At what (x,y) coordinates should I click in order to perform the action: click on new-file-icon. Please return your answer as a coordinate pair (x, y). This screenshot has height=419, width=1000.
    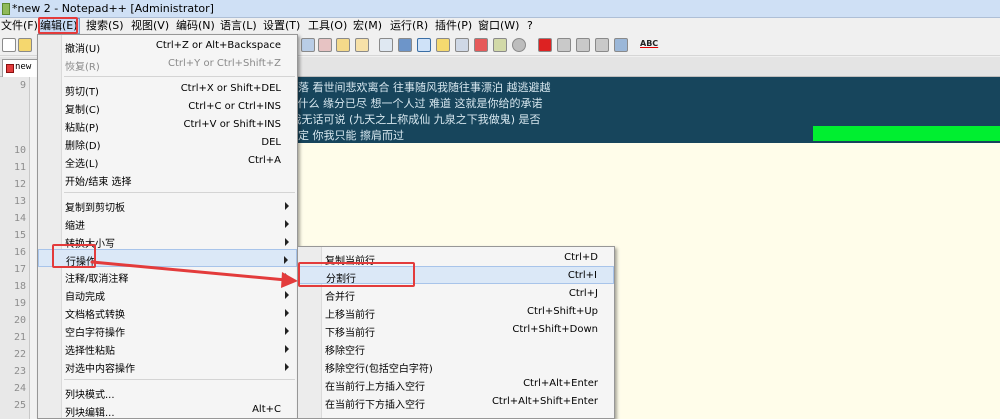
    Looking at the image, I should click on (9, 45).